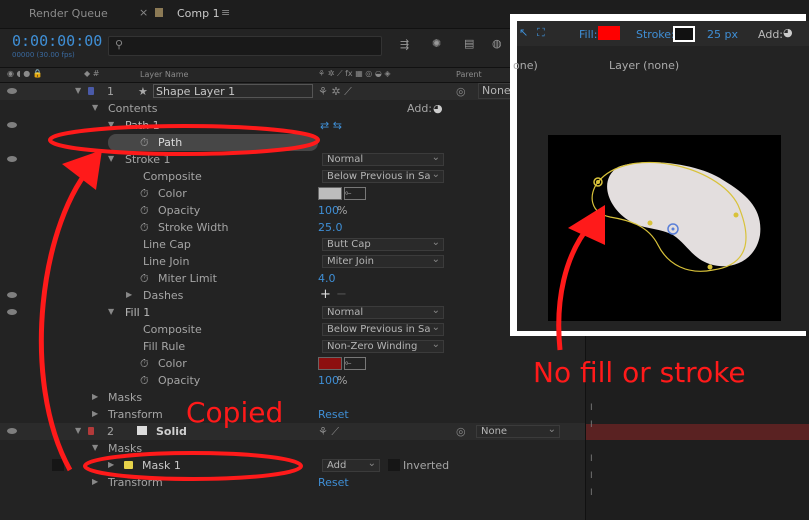 The image size is (809, 520). What do you see at coordinates (574, 287) in the screenshot?
I see `pointer-arrow` at bounding box center [574, 287].